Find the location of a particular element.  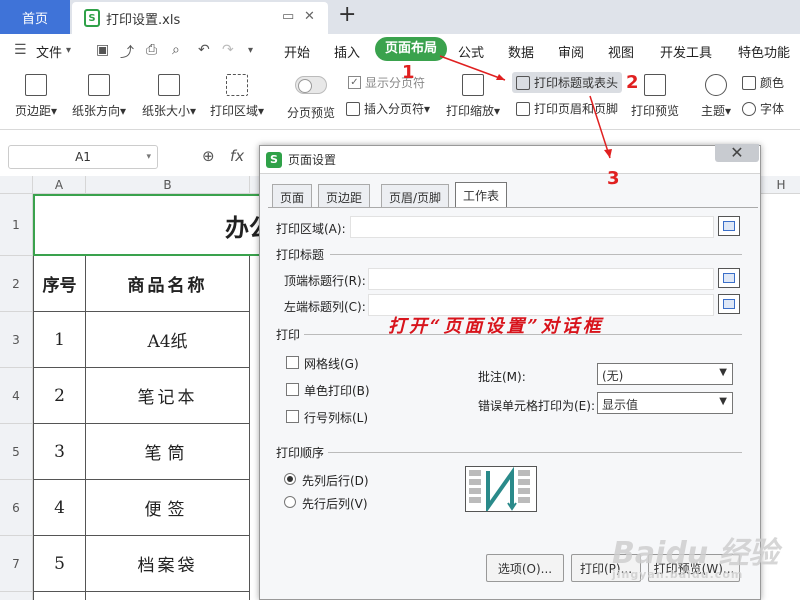

baidu-watermark-logo: Baidu 经验 jingyan.baidu.com is located at coordinates (695, 558).